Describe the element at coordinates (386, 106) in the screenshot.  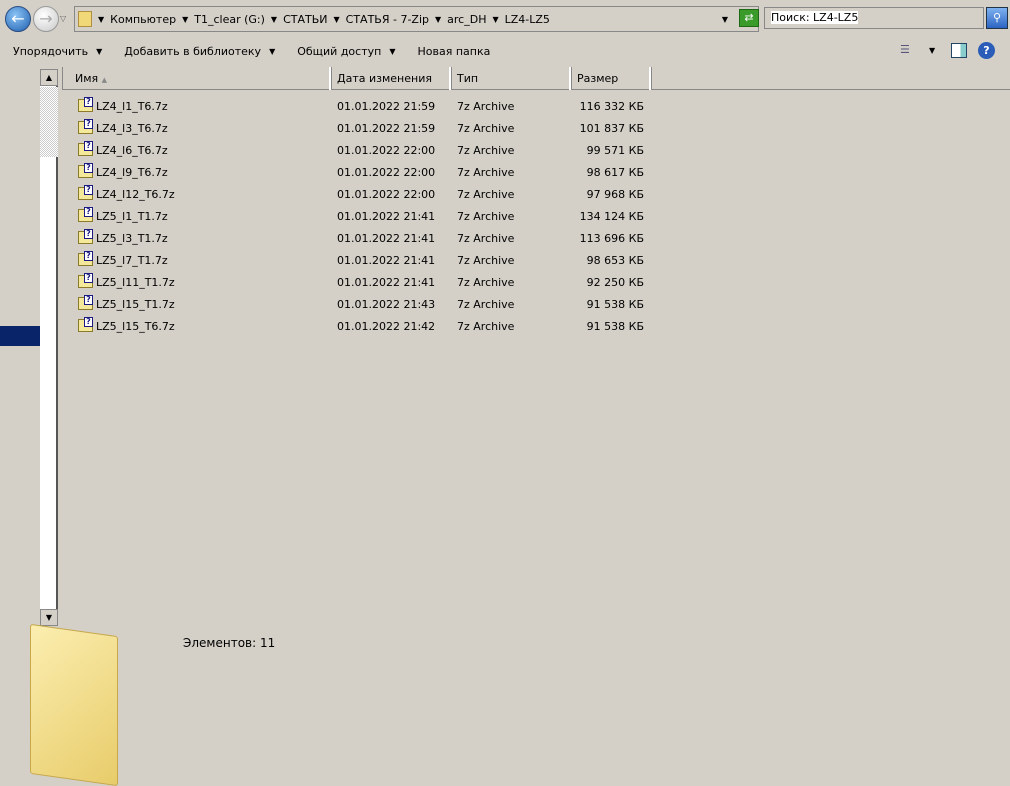
I see `file-date: 01.01.2022 21:59` at that location.